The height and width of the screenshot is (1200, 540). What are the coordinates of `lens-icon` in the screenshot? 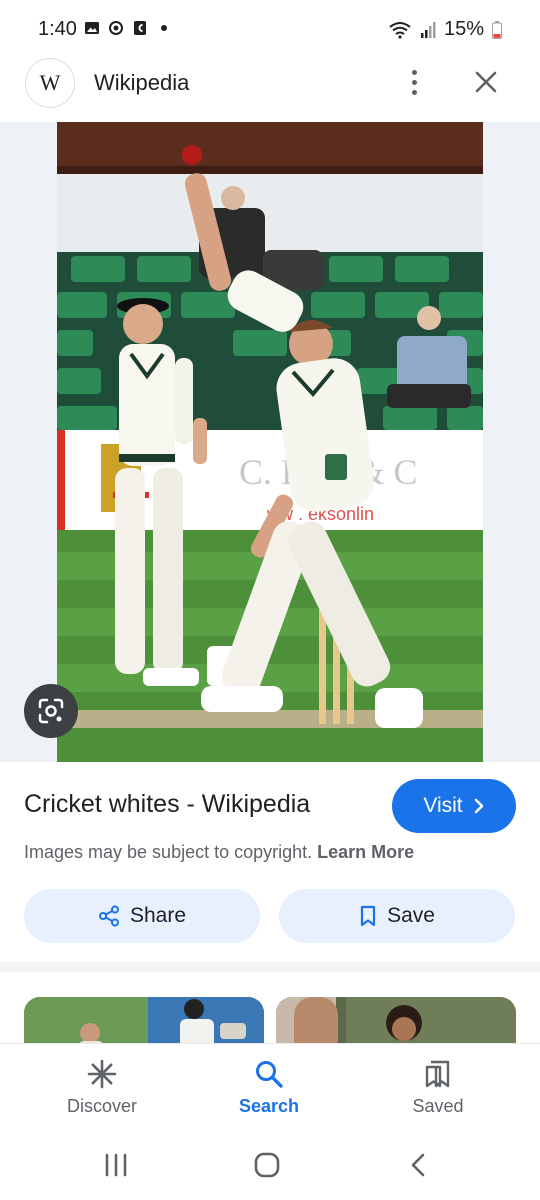 It's located at (51, 711).